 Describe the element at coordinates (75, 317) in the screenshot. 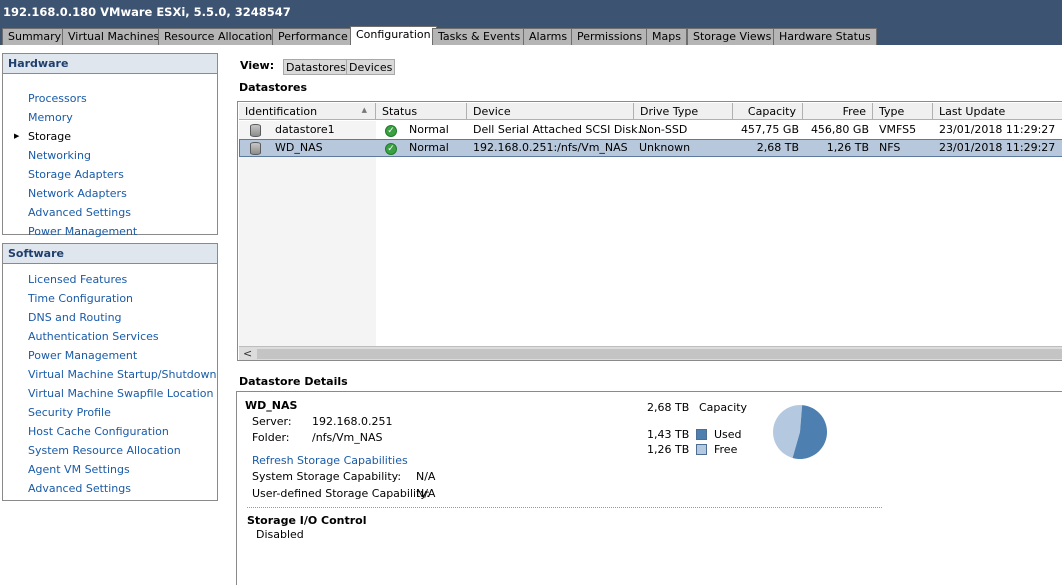

I see `nav-dns-routing: DNS and Routing` at that location.